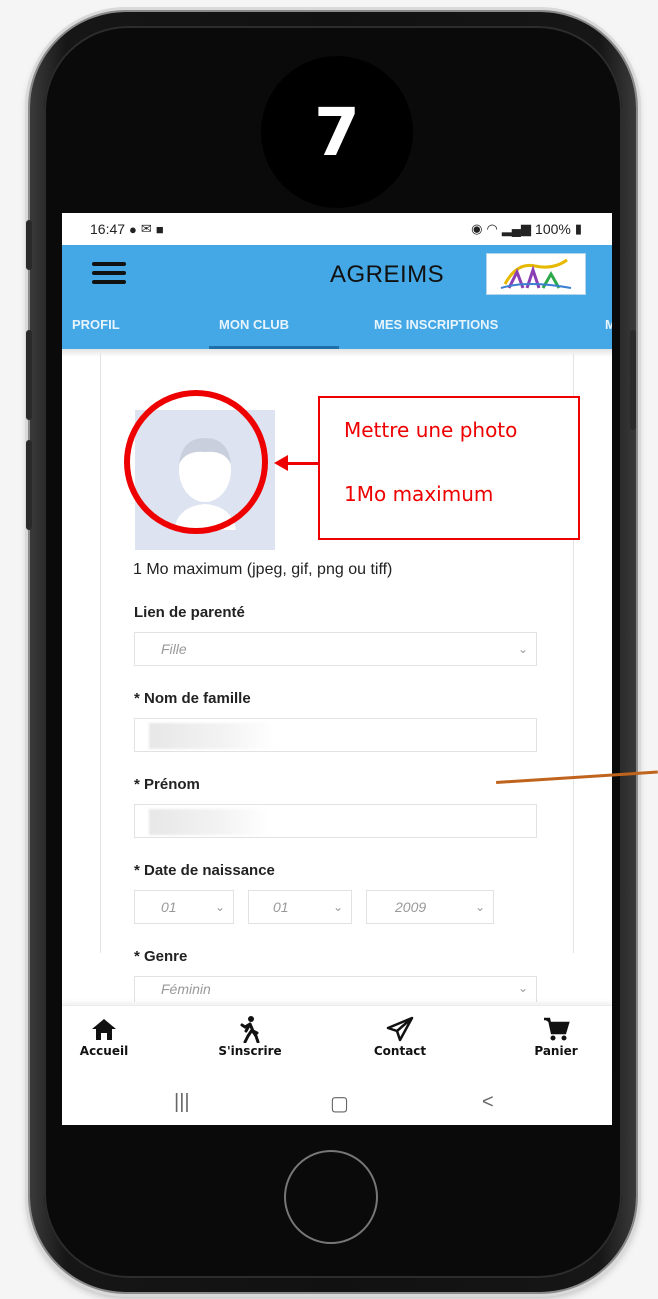 This screenshot has width=658, height=1299. Describe the element at coordinates (335, 821) in the screenshot. I see `first-name-field` at that location.